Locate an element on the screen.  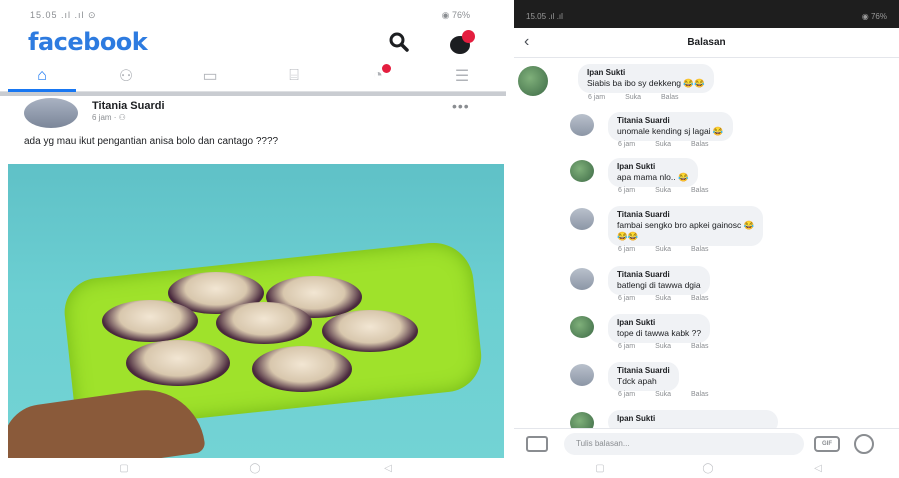
comment-bubble: Ipan Sukti tope di tawwa kabk ?? is located at coordinates (659, 328).